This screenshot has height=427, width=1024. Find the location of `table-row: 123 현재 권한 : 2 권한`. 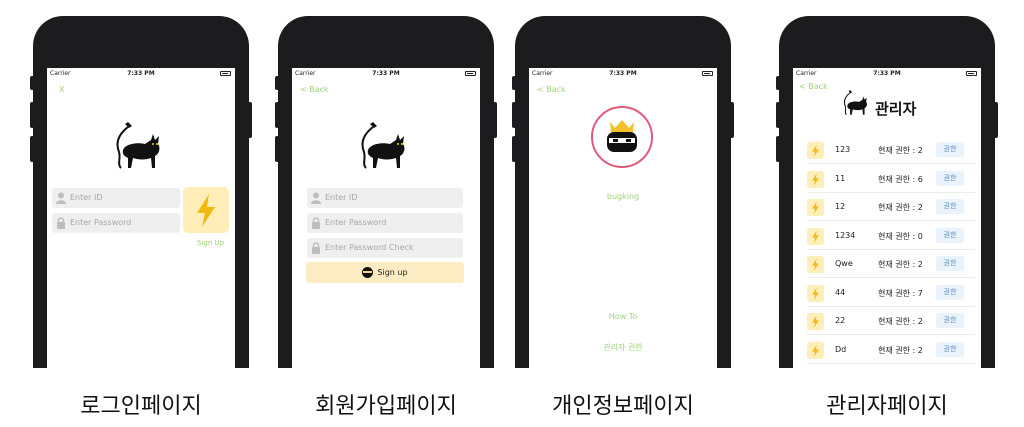

table-row: 123 현재 권한 : 2 권한 is located at coordinates (891, 150).